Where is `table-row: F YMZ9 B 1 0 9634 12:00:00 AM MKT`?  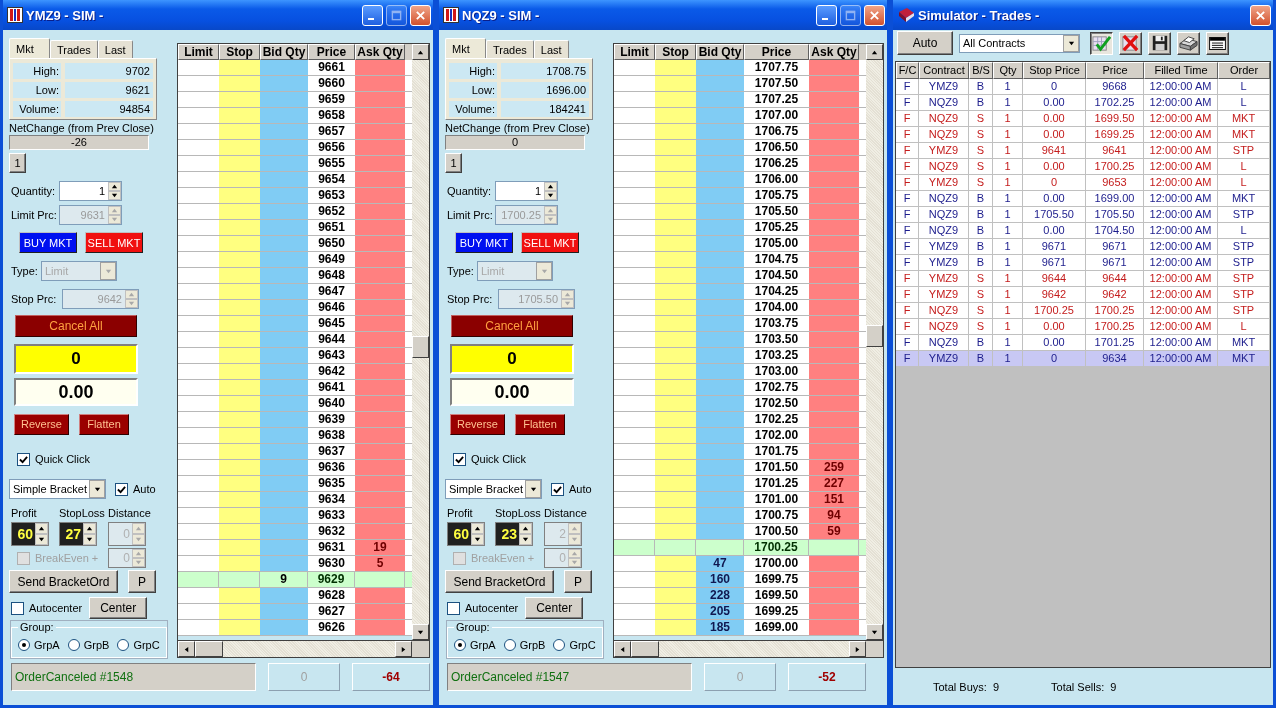
table-row: F YMZ9 B 1 0 9634 12:00:00 AM MKT is located at coordinates (1083, 359).